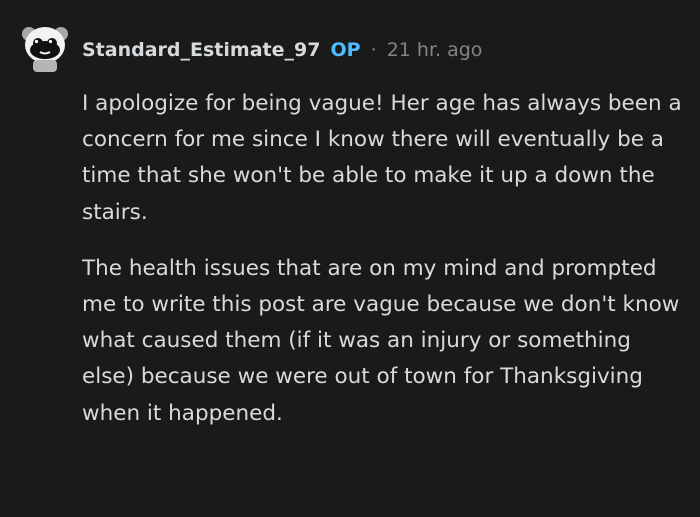 The width and height of the screenshot is (700, 517). I want to click on timestamp: 21 hr. ago, so click(435, 50).